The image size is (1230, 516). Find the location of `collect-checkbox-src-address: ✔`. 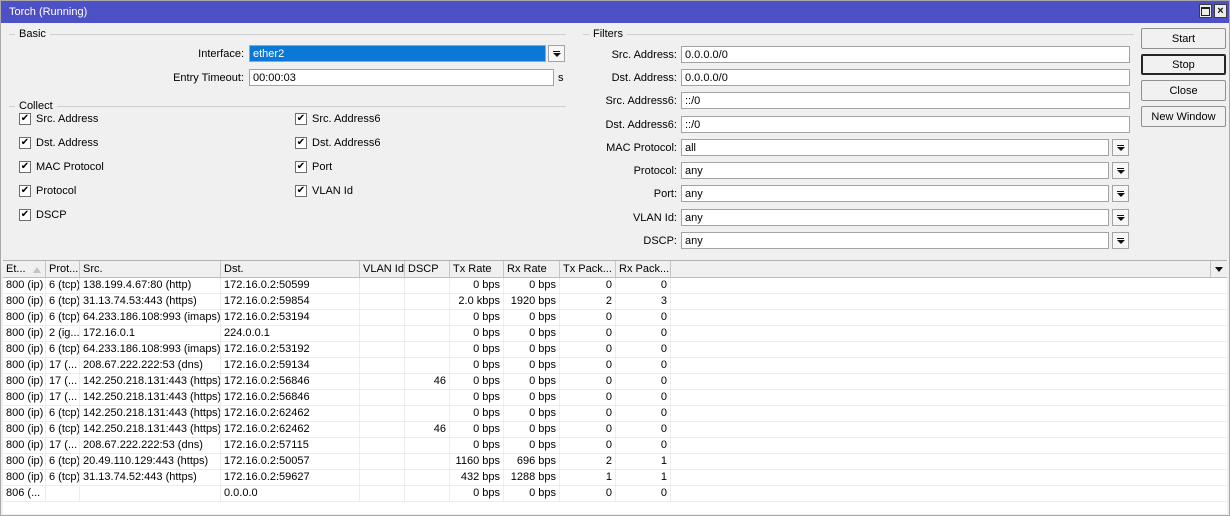

collect-checkbox-src-address: ✔ is located at coordinates (25, 119).